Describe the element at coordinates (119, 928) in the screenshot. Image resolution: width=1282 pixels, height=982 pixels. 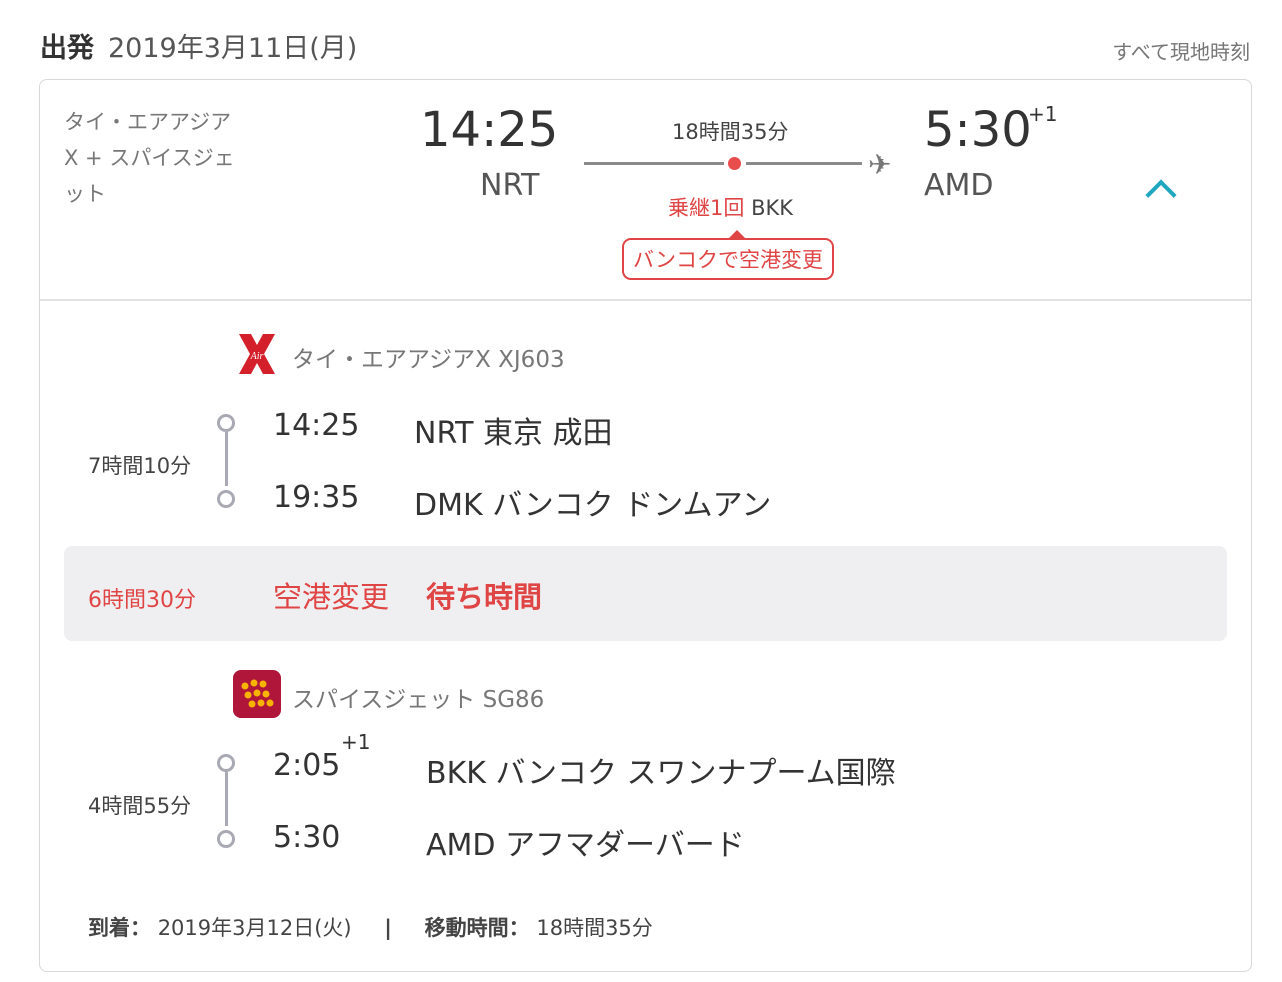
I see `arrival-label: 到着：` at that location.